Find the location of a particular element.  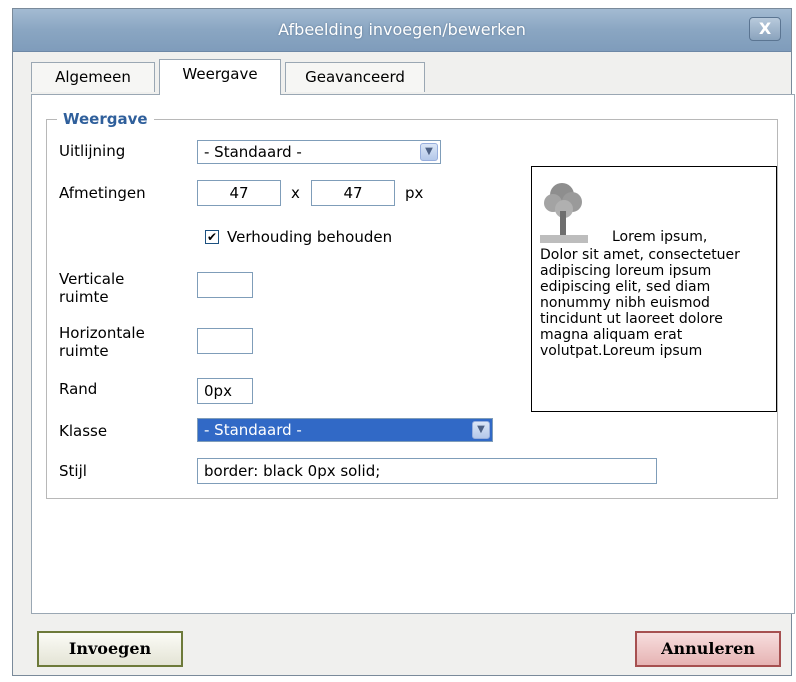

tree-thumbnail-icon is located at coordinates (564, 210).